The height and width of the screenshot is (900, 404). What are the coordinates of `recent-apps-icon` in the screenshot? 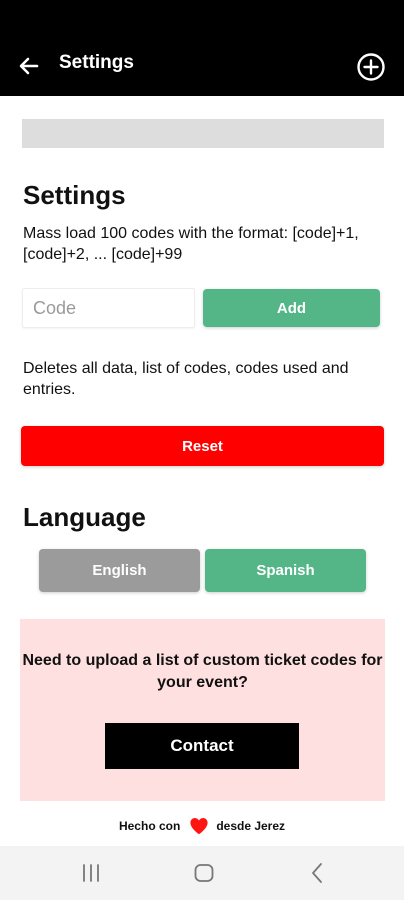 It's located at (91, 873).